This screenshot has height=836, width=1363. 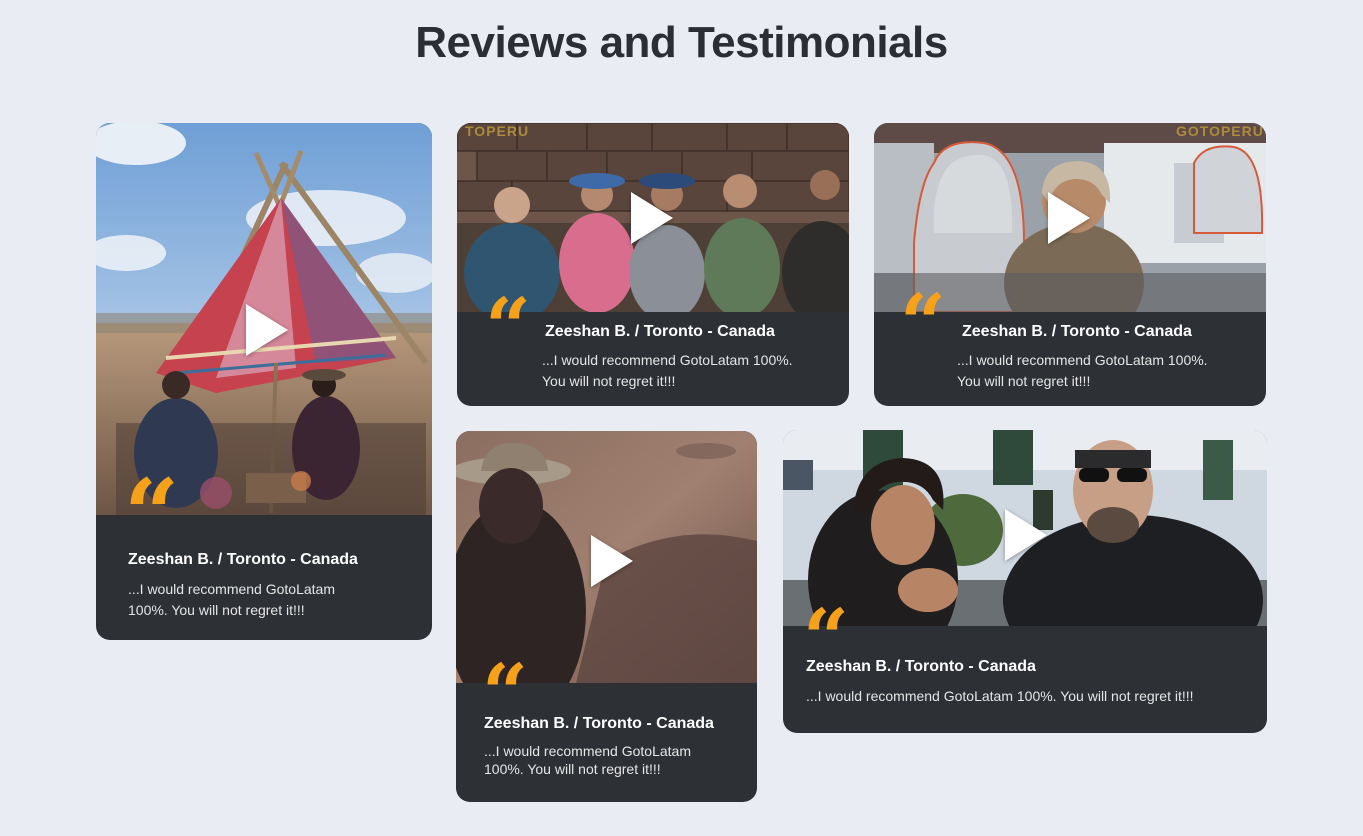 I want to click on page-title: Reviews and Testimonials, so click(x=681, y=42).